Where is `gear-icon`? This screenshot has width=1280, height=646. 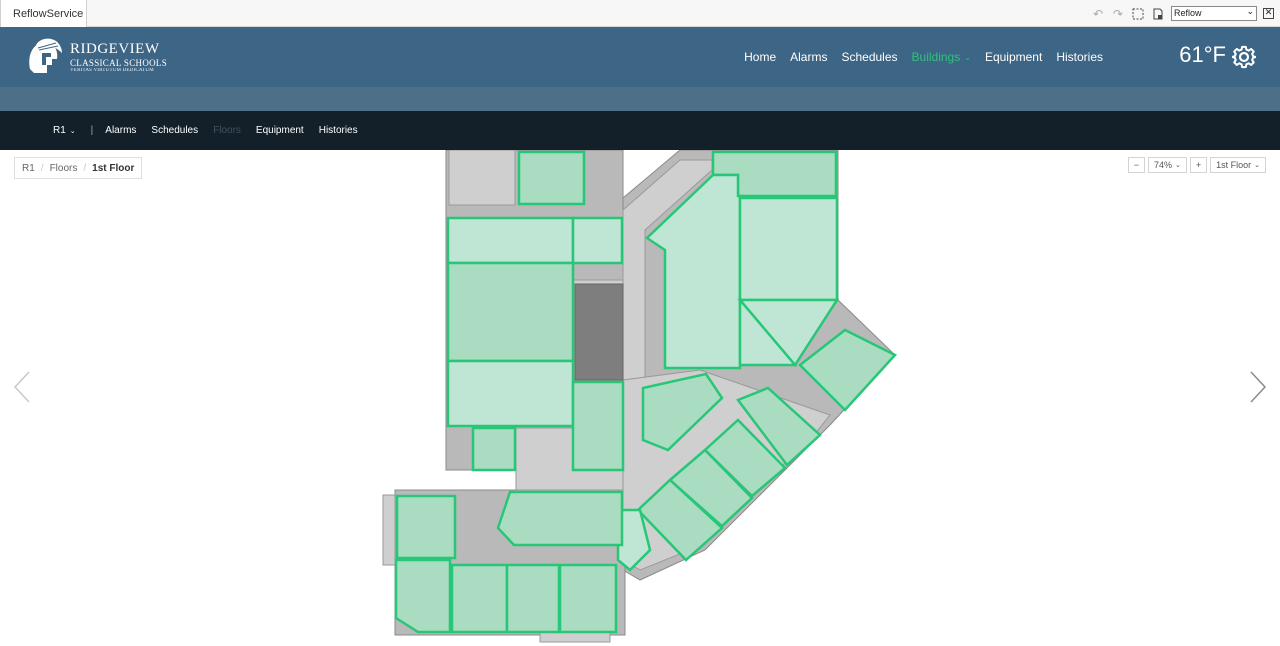
gear-icon is located at coordinates (1244, 57).